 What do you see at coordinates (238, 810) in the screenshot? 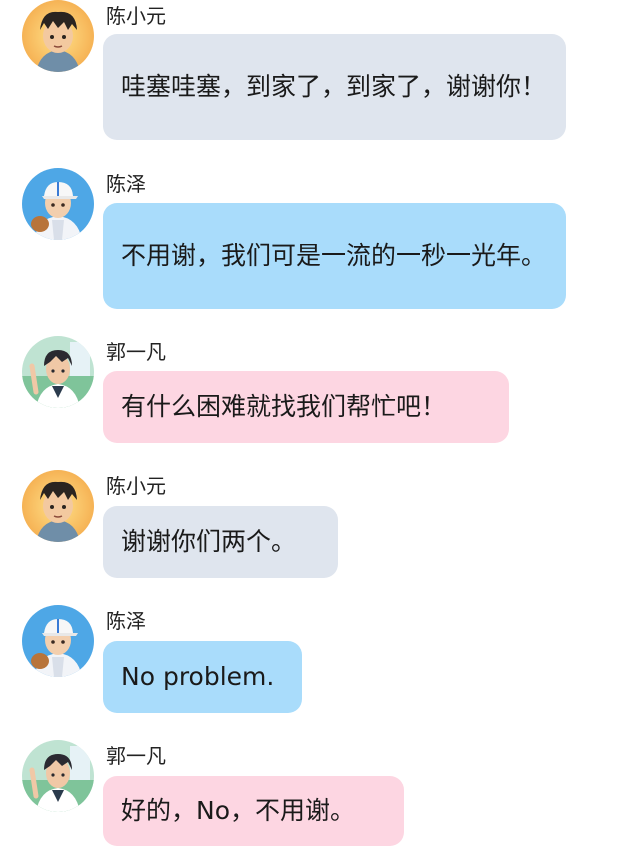
I see `message-text: 好的，No，不用谢。` at bounding box center [238, 810].